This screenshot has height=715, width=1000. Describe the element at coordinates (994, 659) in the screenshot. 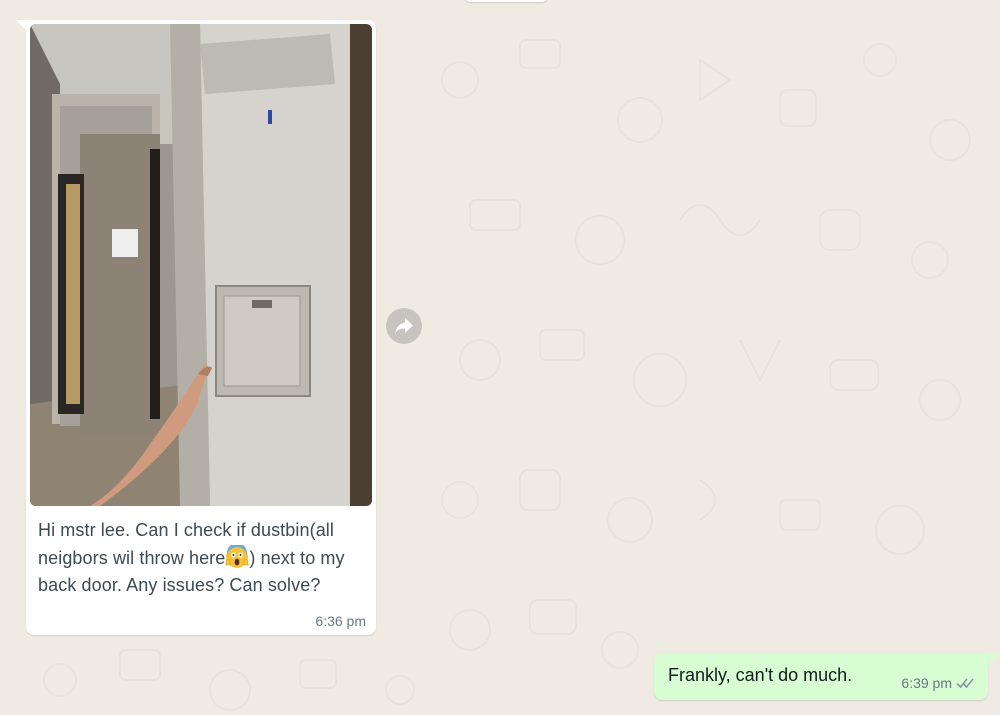

I see `outgoing-bubble-tail` at that location.